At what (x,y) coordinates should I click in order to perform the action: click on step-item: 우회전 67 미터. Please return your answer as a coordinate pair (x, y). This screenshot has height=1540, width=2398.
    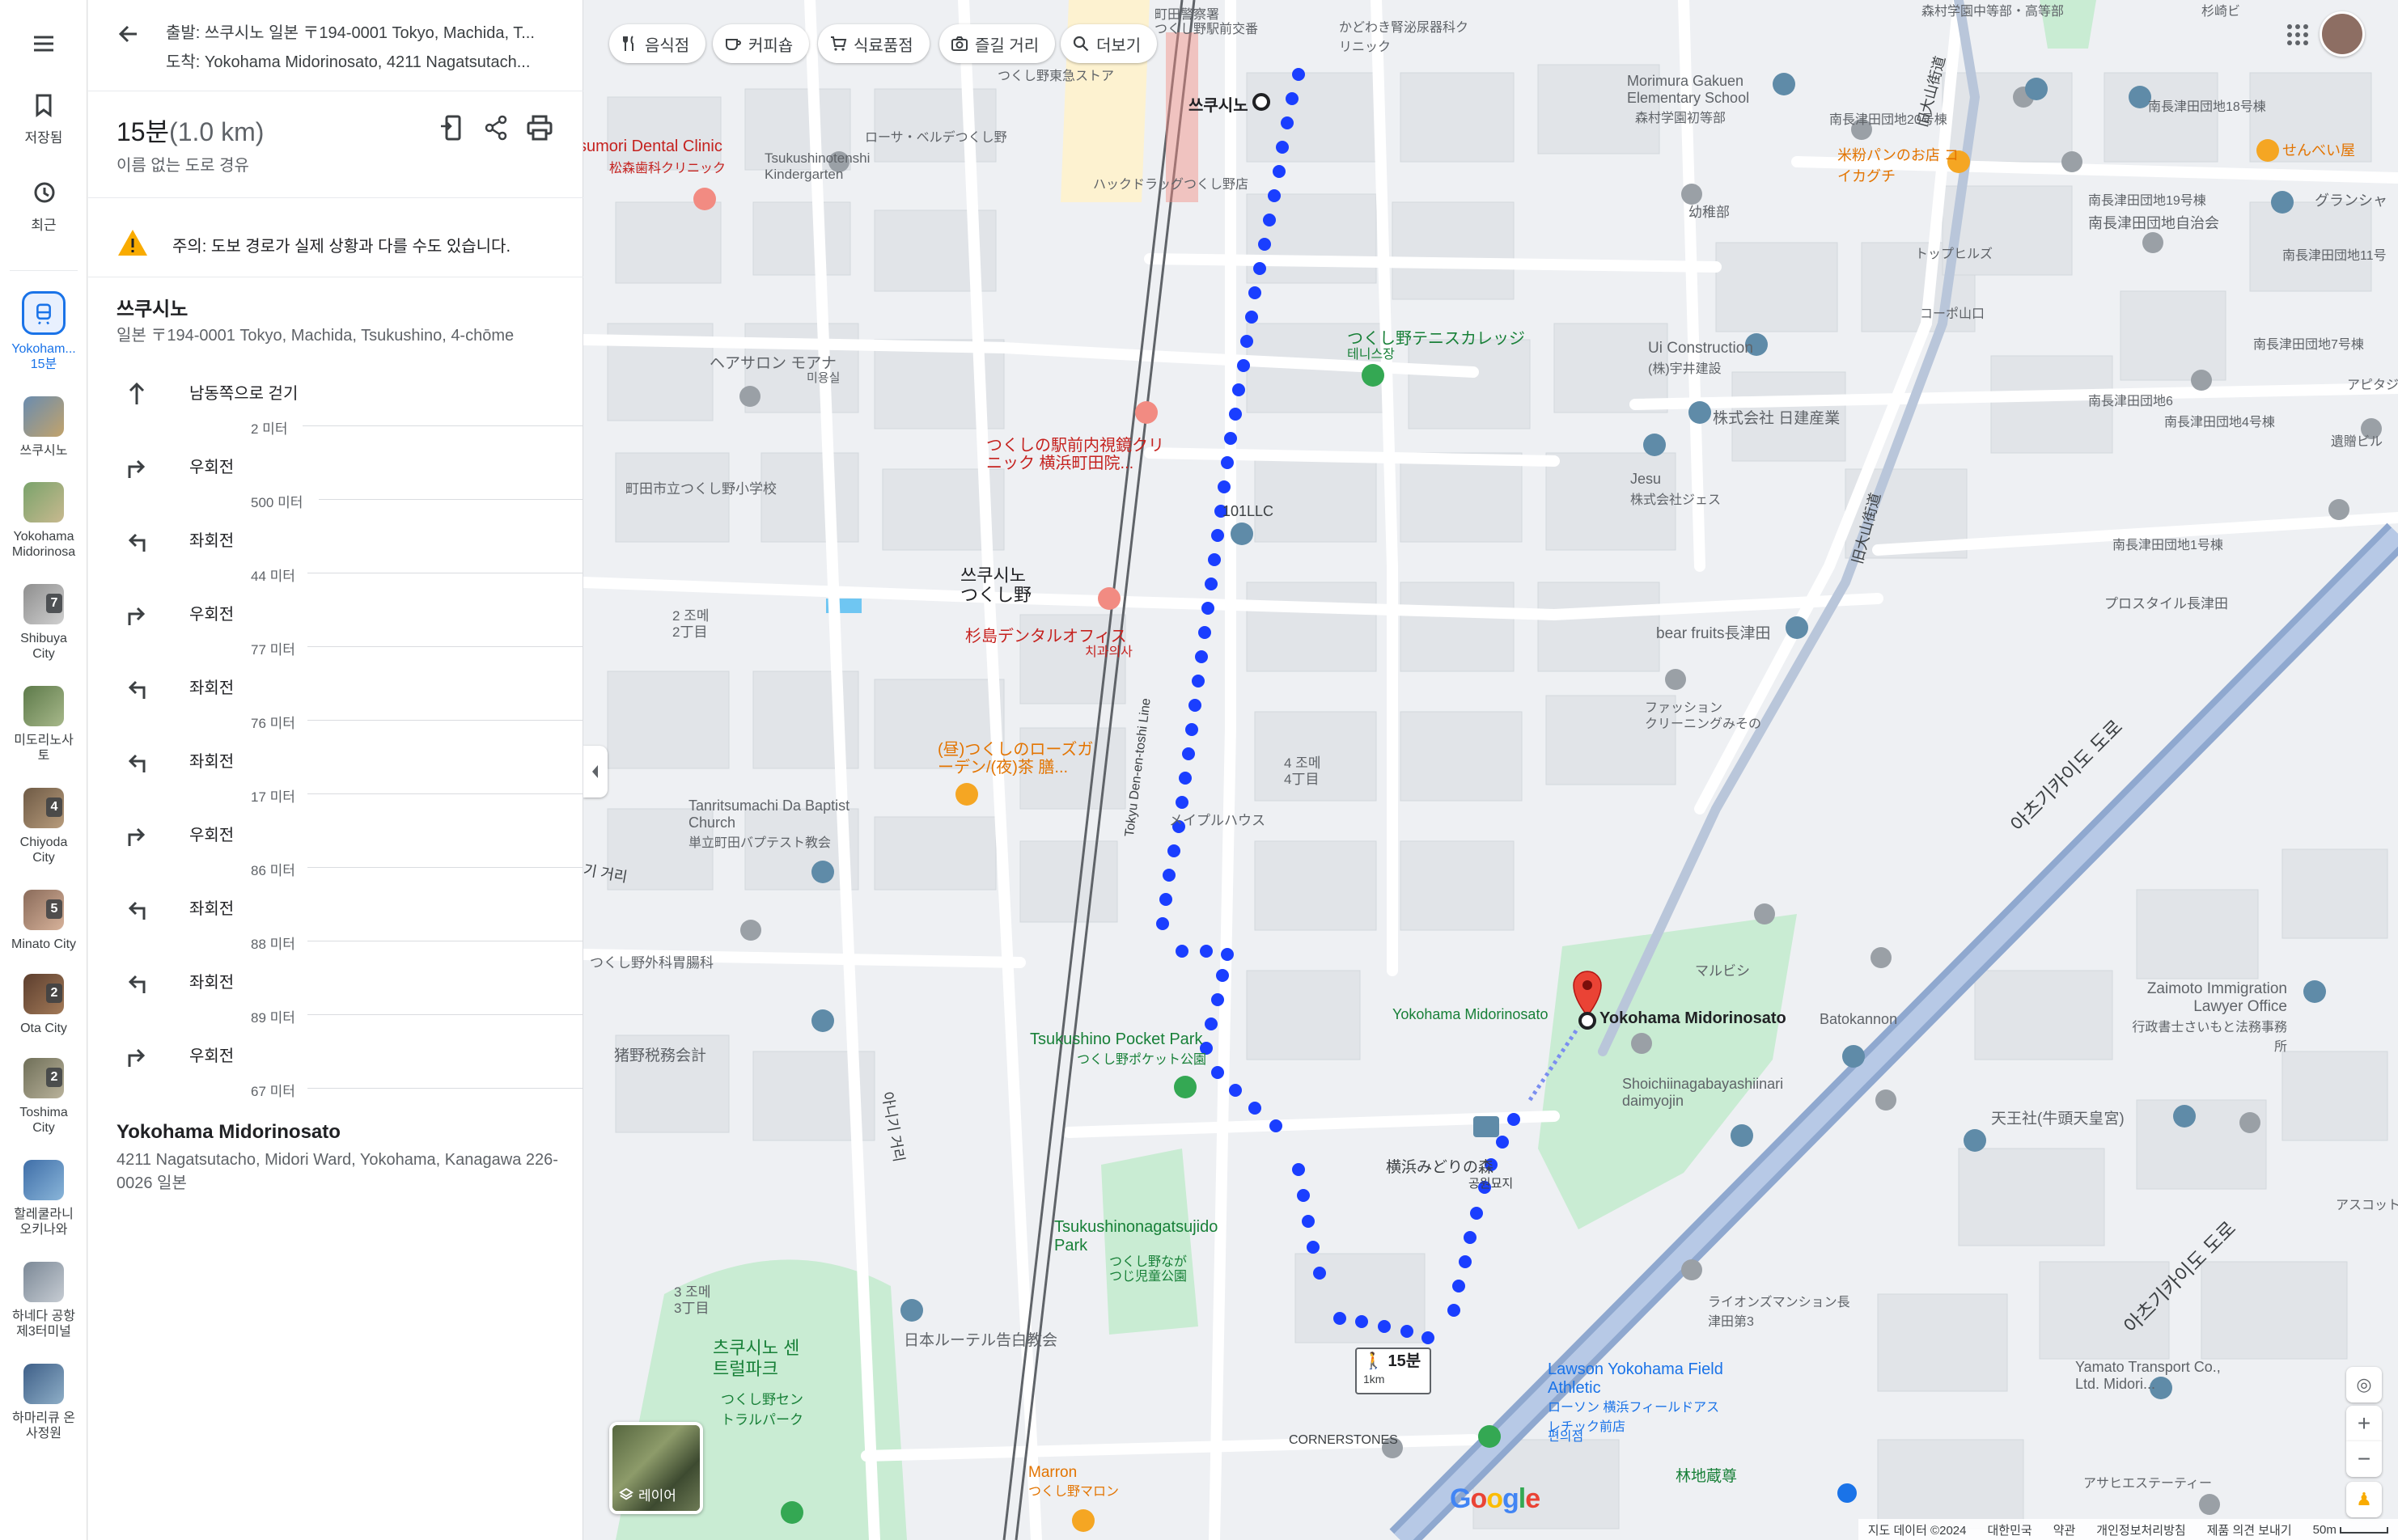
    Looking at the image, I should click on (350, 1068).